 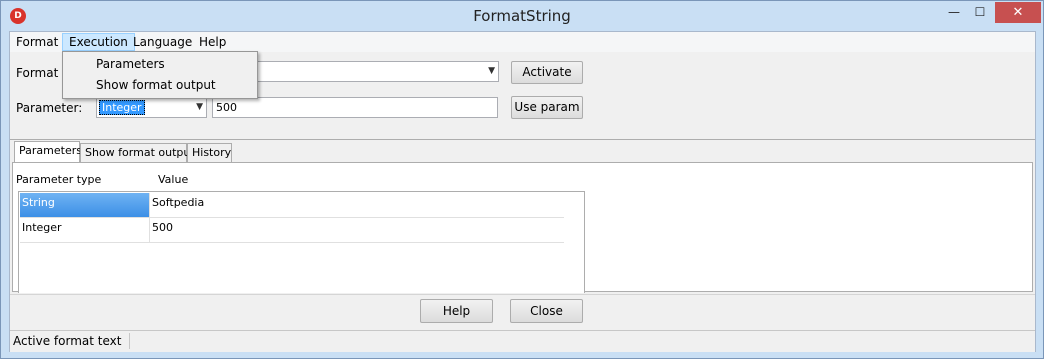 What do you see at coordinates (85, 205) in the screenshot?
I see `table-cell-type: String` at bounding box center [85, 205].